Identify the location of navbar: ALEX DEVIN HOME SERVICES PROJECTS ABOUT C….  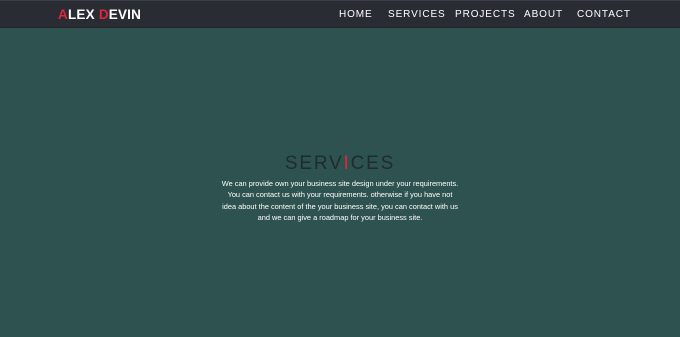
(340, 14).